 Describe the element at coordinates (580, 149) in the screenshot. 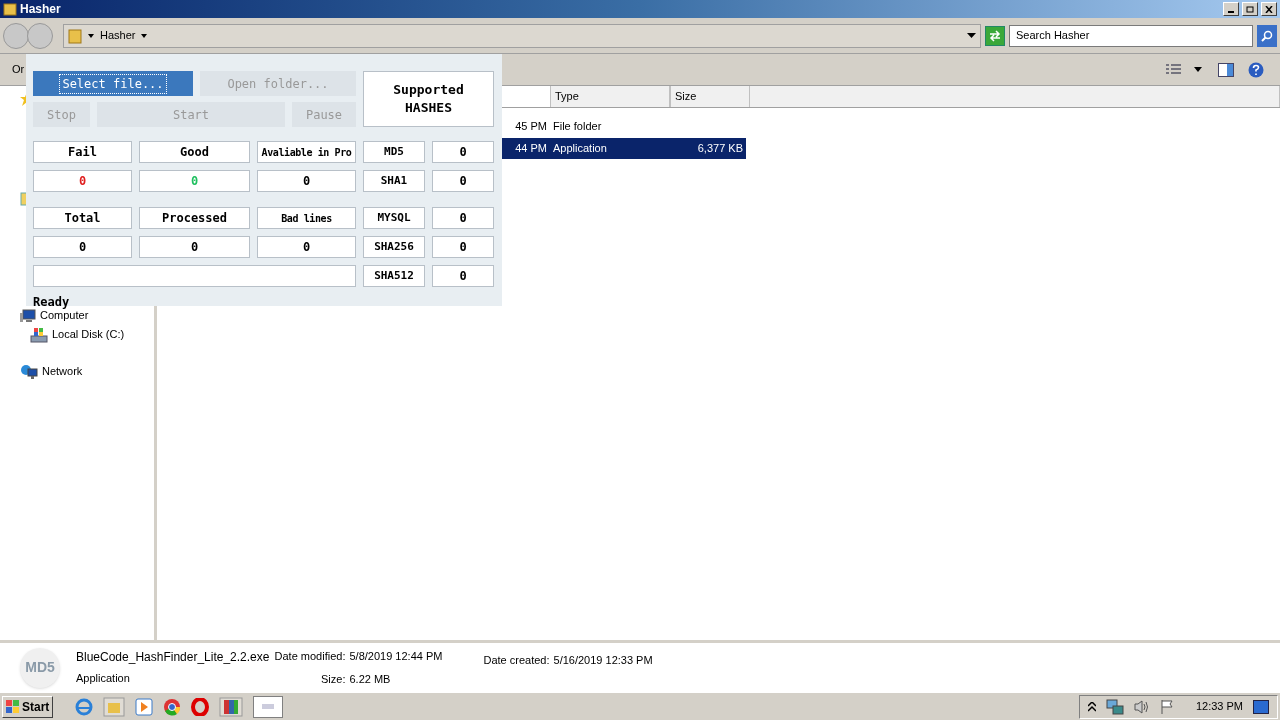

I see `table-cell-text: Application` at that location.